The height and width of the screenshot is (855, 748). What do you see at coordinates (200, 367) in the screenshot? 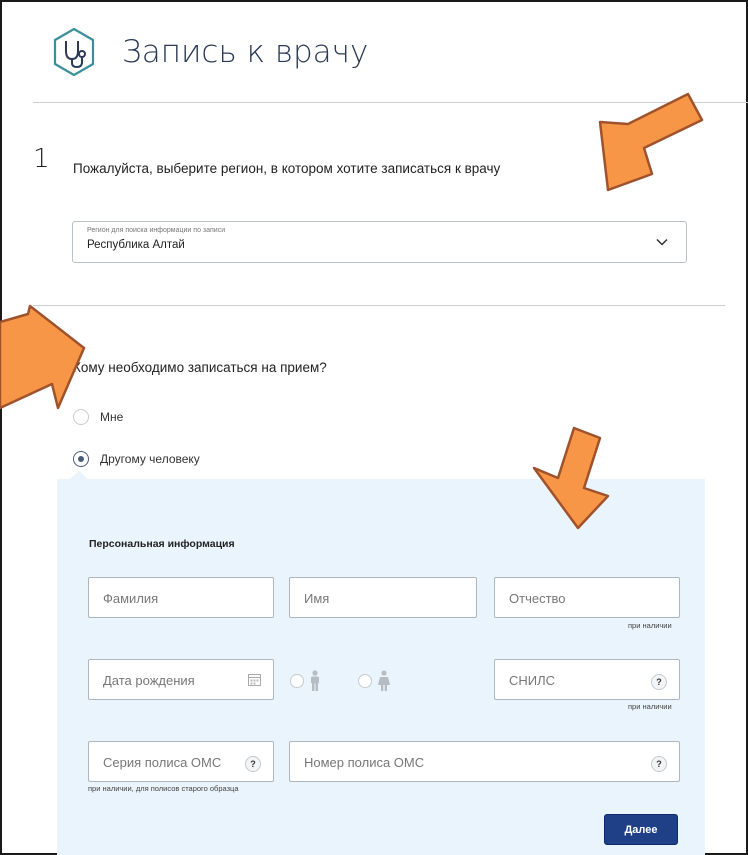
I see `who-question: Кому необходимо записаться на прием?` at bounding box center [200, 367].